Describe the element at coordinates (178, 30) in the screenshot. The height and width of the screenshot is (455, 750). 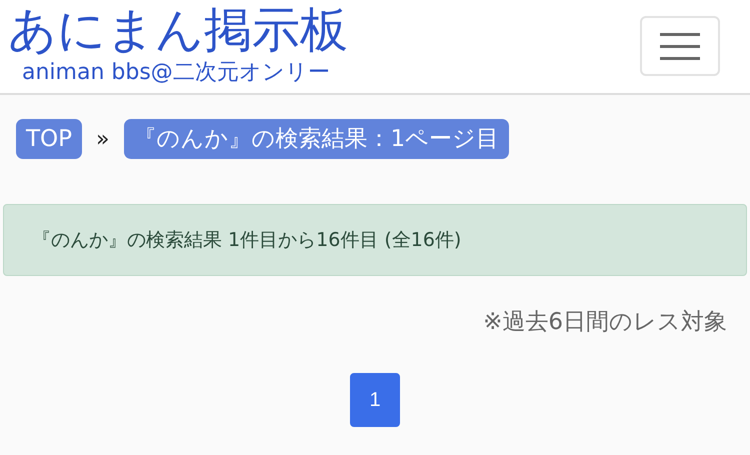
I see `site-title: あにまん掲示板` at that location.